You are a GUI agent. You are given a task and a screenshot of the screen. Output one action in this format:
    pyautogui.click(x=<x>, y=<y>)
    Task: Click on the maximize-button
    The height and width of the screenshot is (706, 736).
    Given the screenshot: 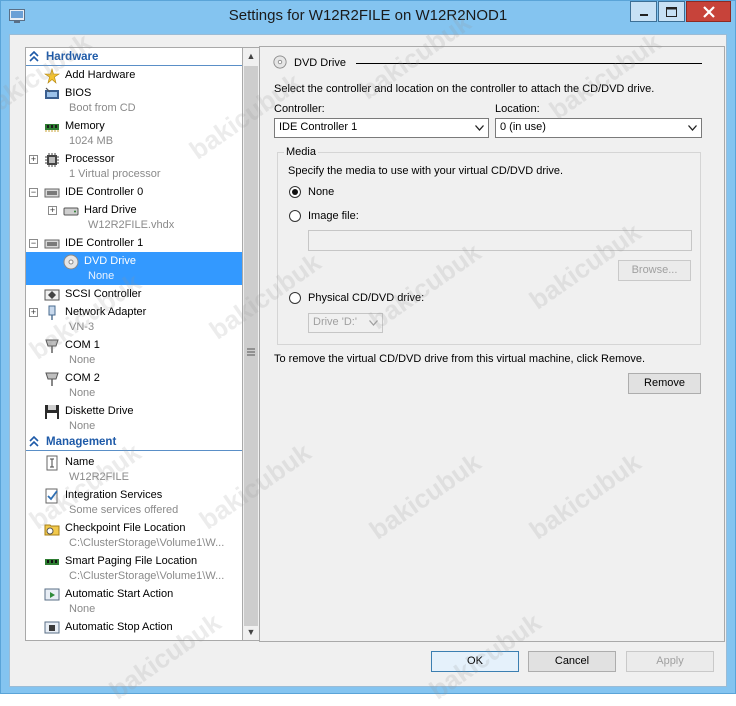 What is the action you would take?
    pyautogui.click(x=671, y=11)
    